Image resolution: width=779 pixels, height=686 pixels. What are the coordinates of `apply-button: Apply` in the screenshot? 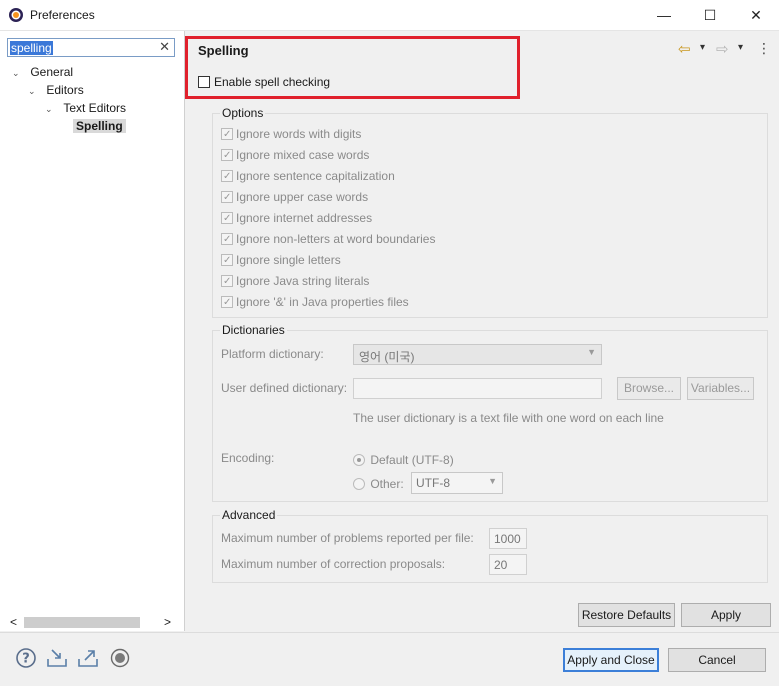 It's located at (726, 615).